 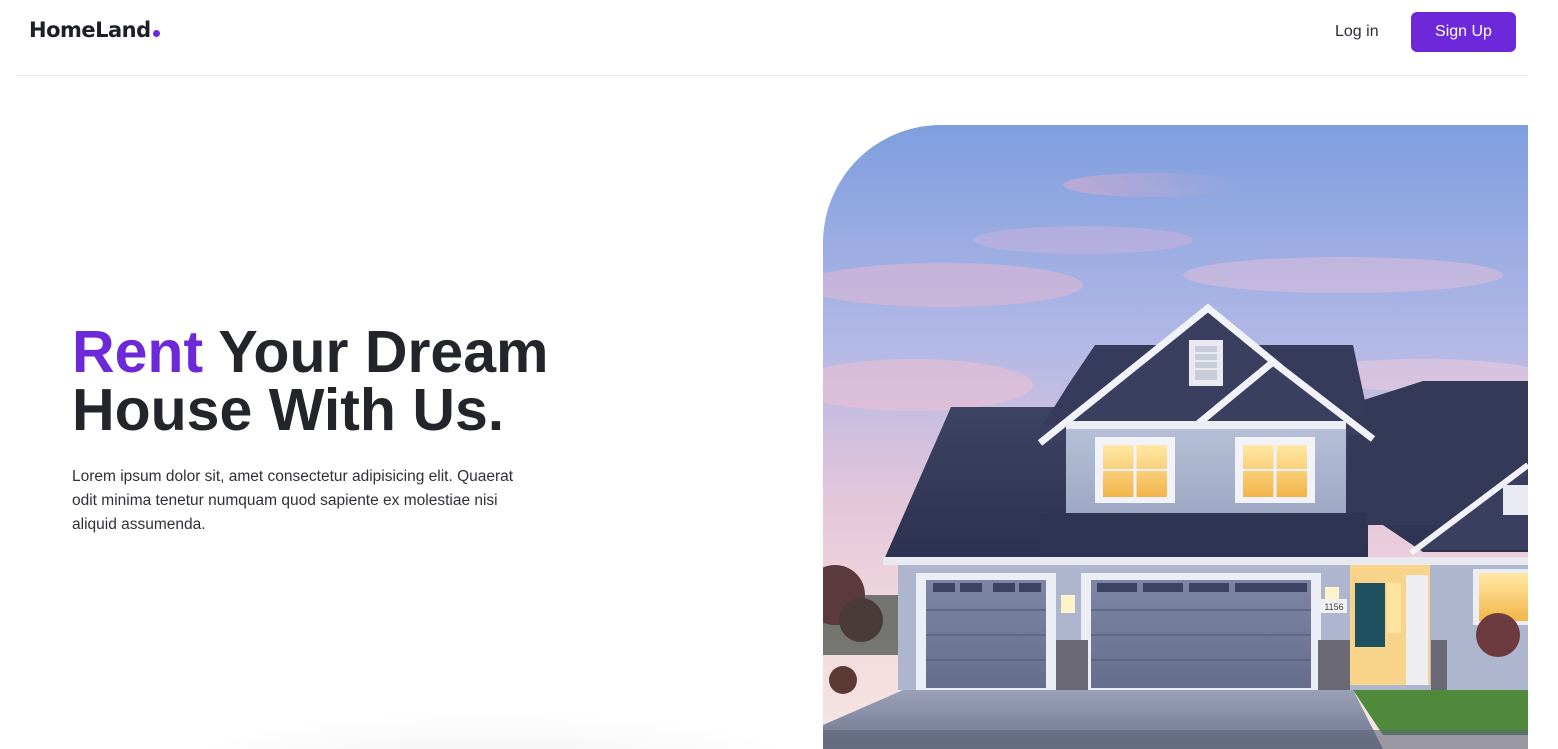 I want to click on hero-shadow, so click(x=490, y=730).